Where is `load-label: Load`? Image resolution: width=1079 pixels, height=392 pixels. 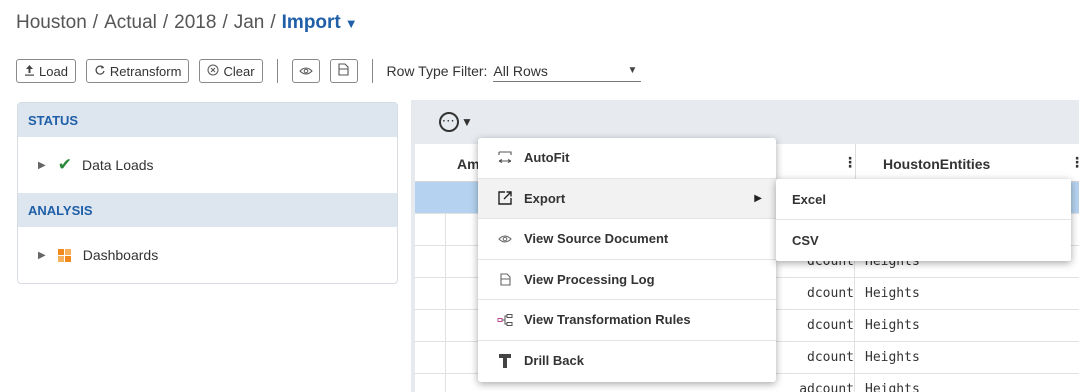
load-label: Load is located at coordinates (53, 71).